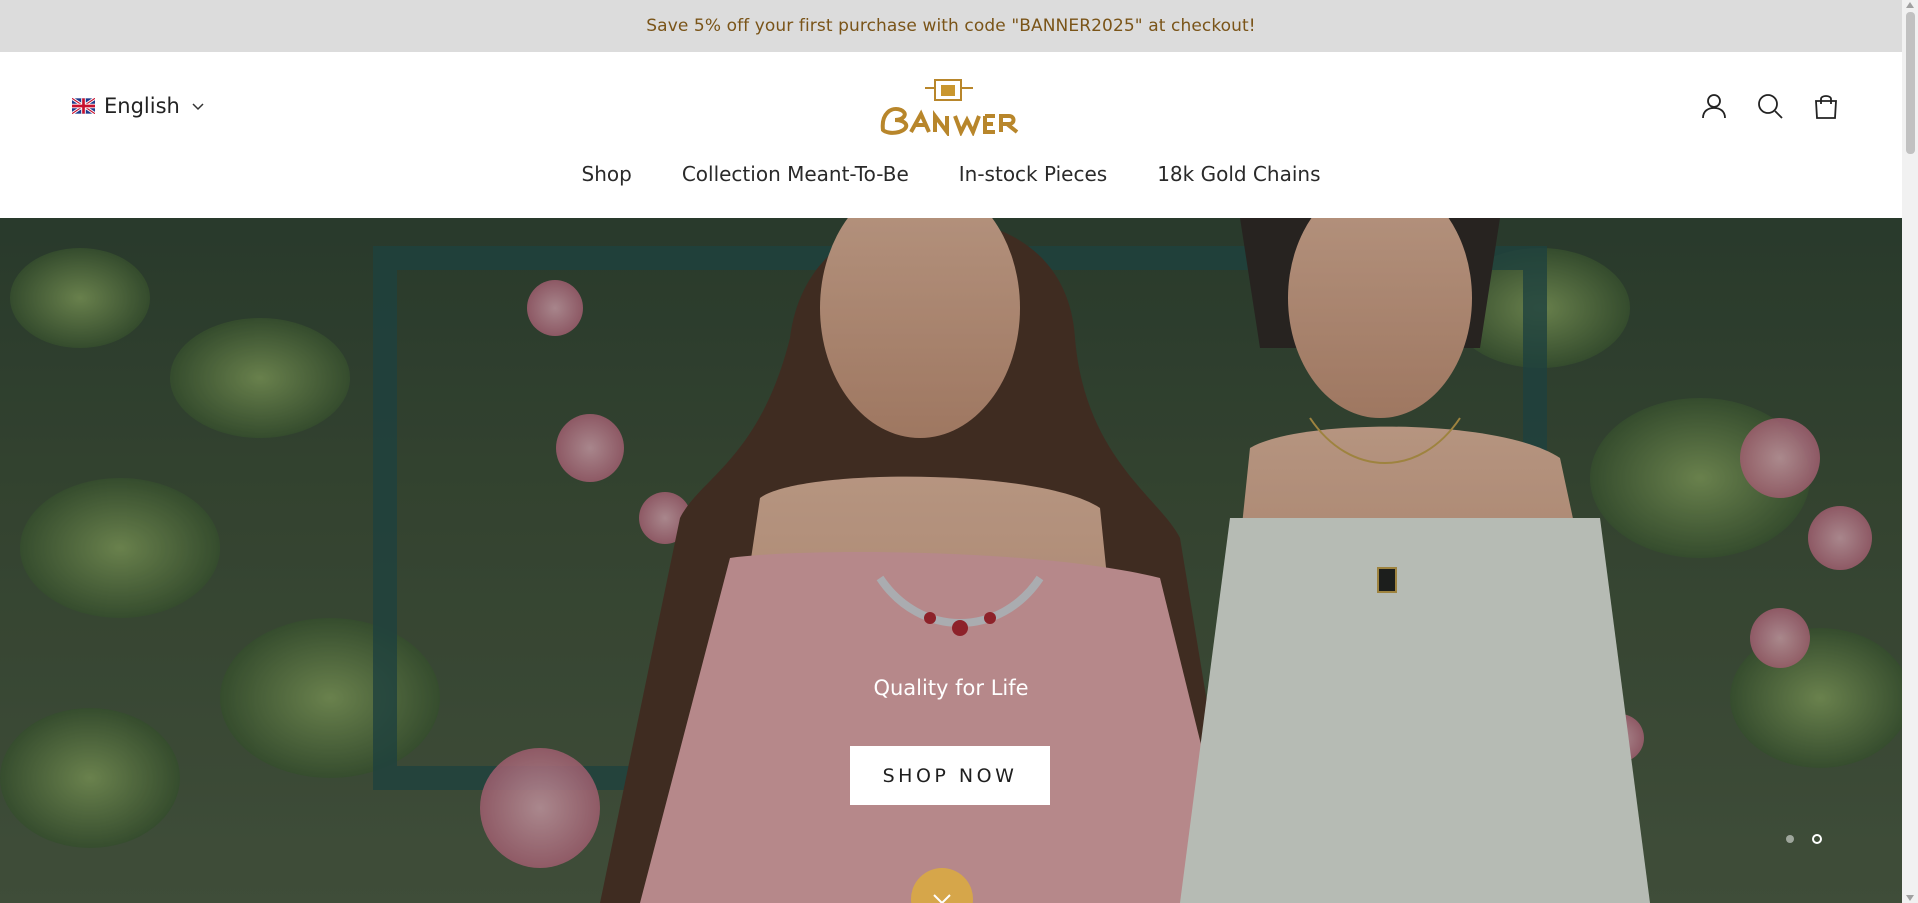 The width and height of the screenshot is (1918, 903). What do you see at coordinates (142, 106) in the screenshot?
I see `language-label: English` at bounding box center [142, 106].